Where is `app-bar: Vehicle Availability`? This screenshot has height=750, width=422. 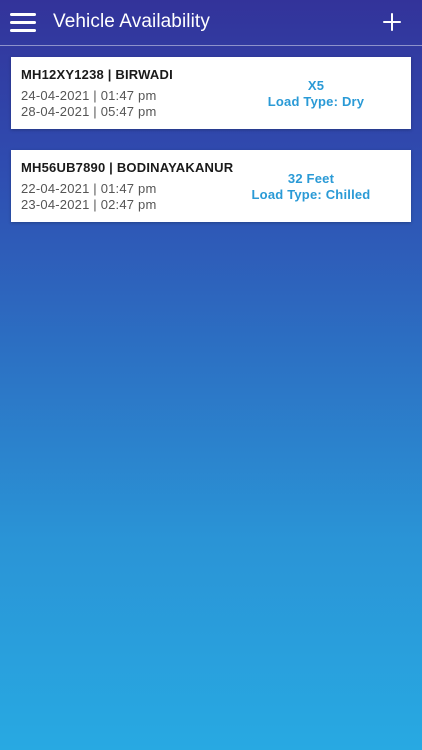 app-bar: Vehicle Availability is located at coordinates (211, 23).